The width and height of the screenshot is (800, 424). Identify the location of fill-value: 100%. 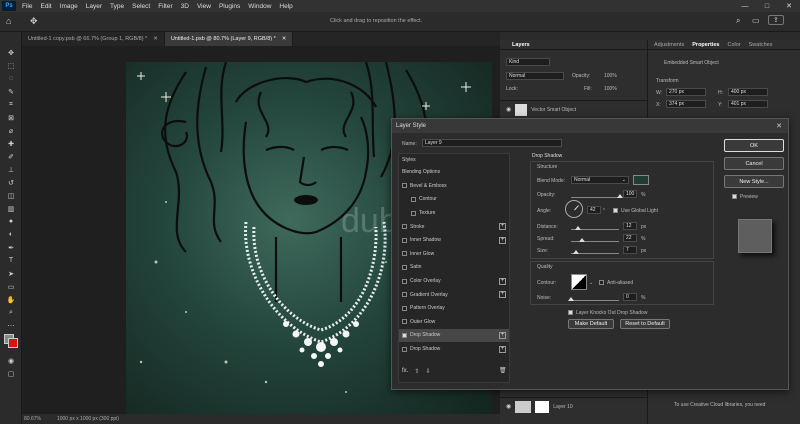
(610, 89).